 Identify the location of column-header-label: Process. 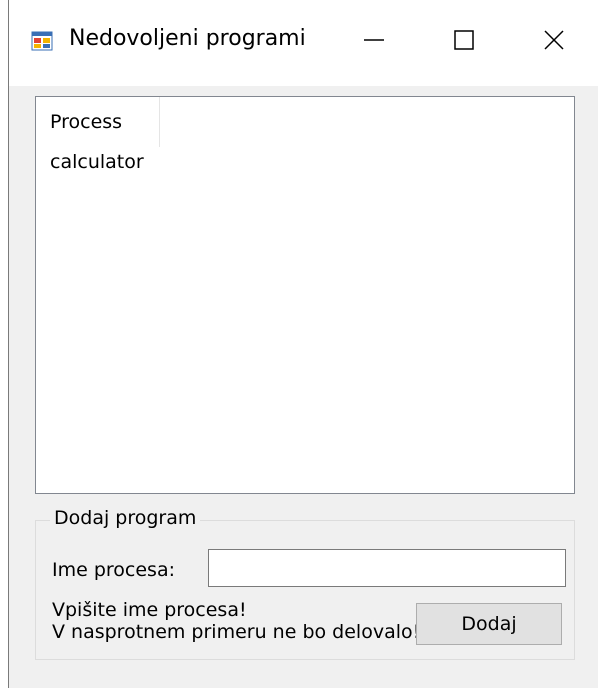
(86, 122).